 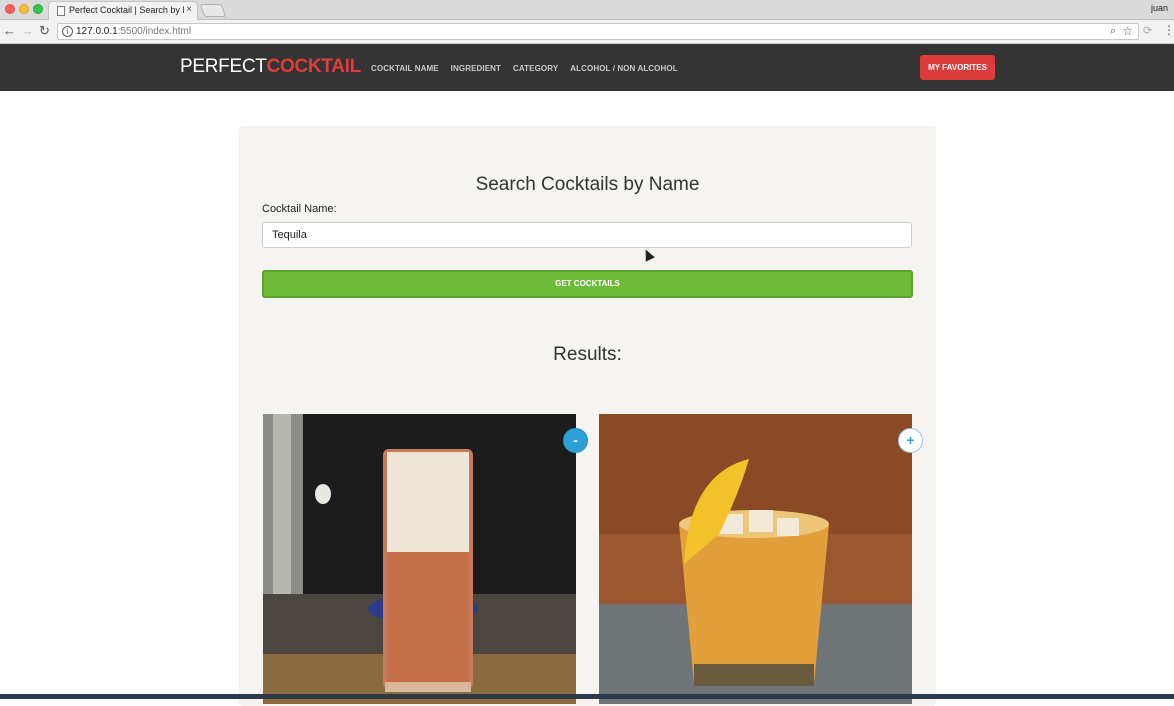 I want to click on nav-link-cocktail-name: COCKTAIL NAME, so click(x=405, y=68).